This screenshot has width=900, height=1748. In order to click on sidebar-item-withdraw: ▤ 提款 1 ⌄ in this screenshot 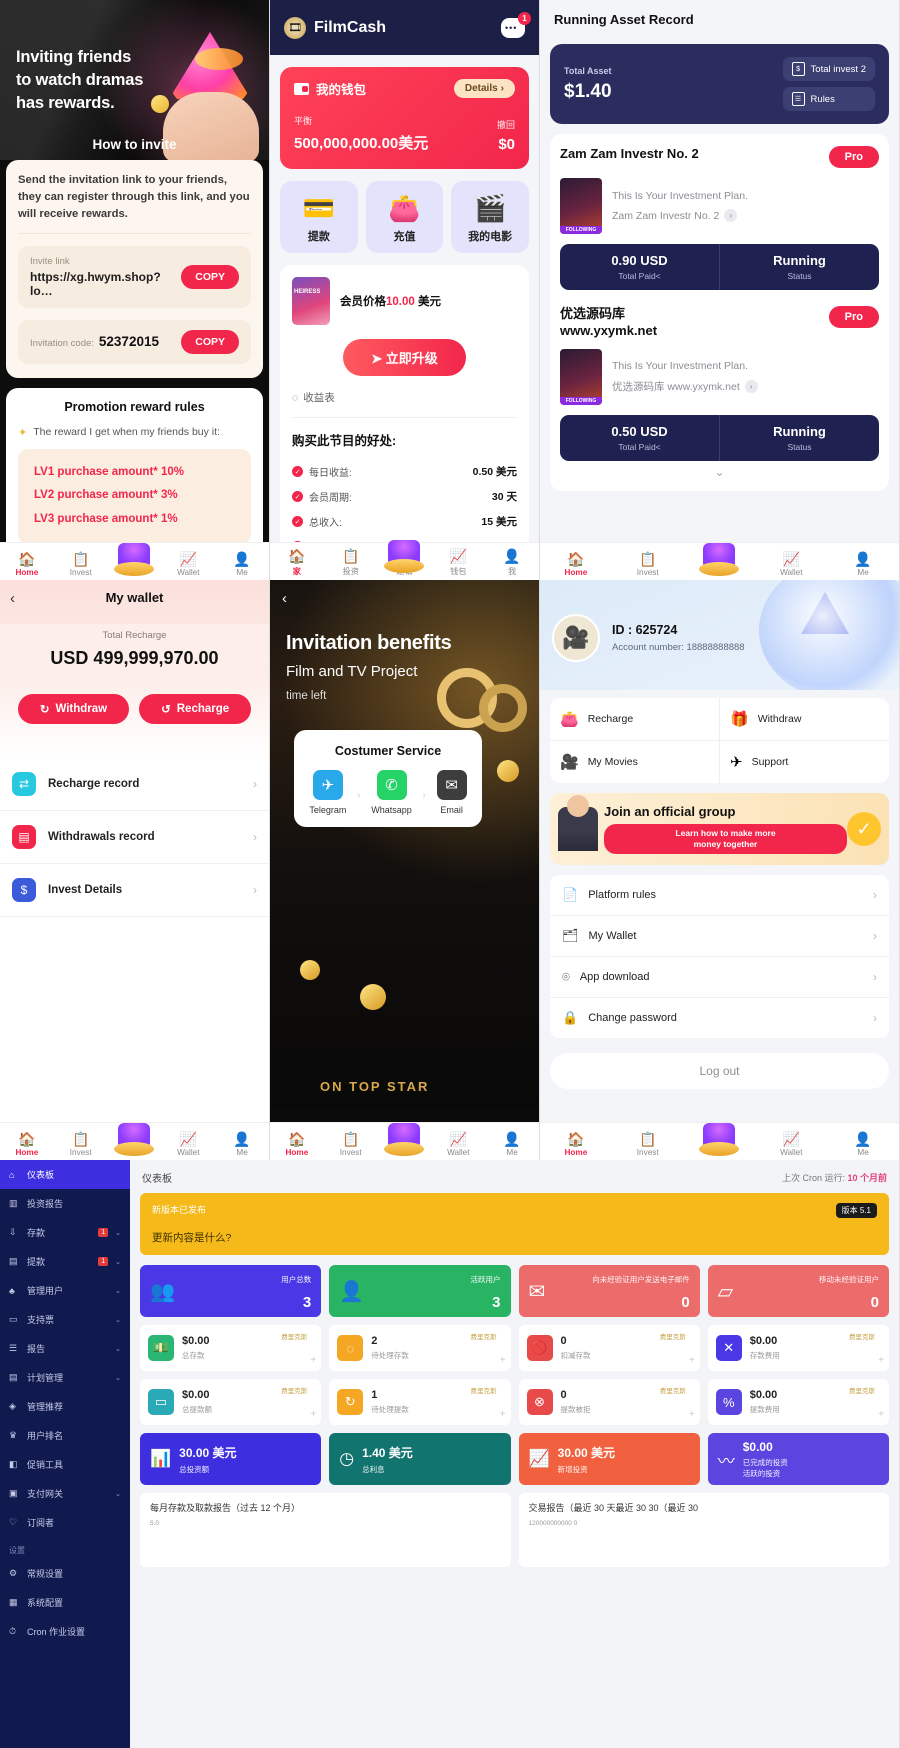, I will do `click(65, 1261)`.